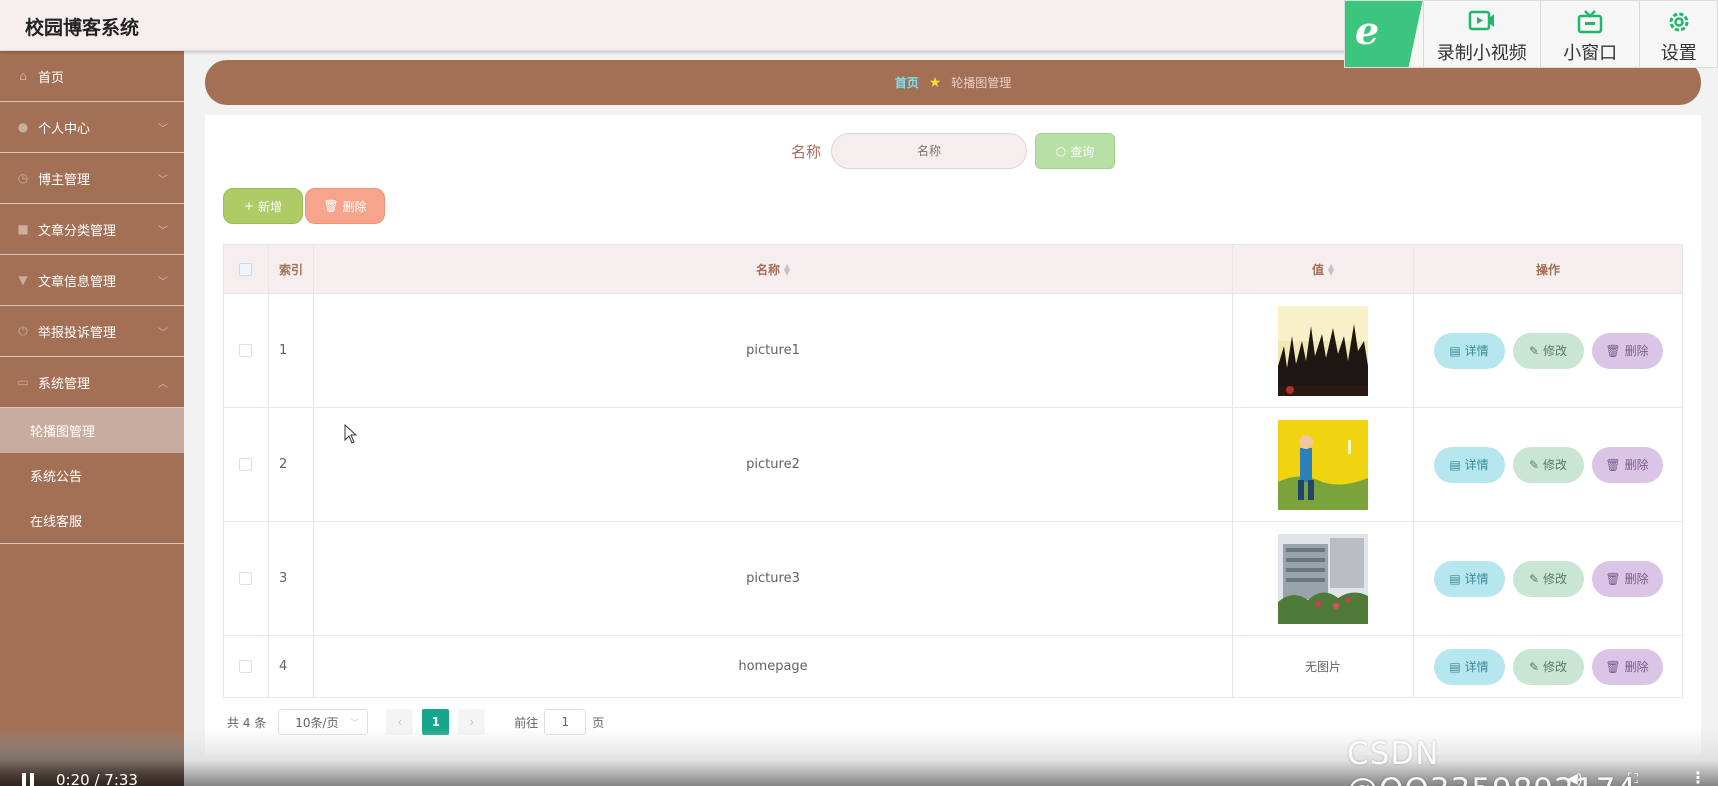  I want to click on star-icon: ★, so click(935, 82).